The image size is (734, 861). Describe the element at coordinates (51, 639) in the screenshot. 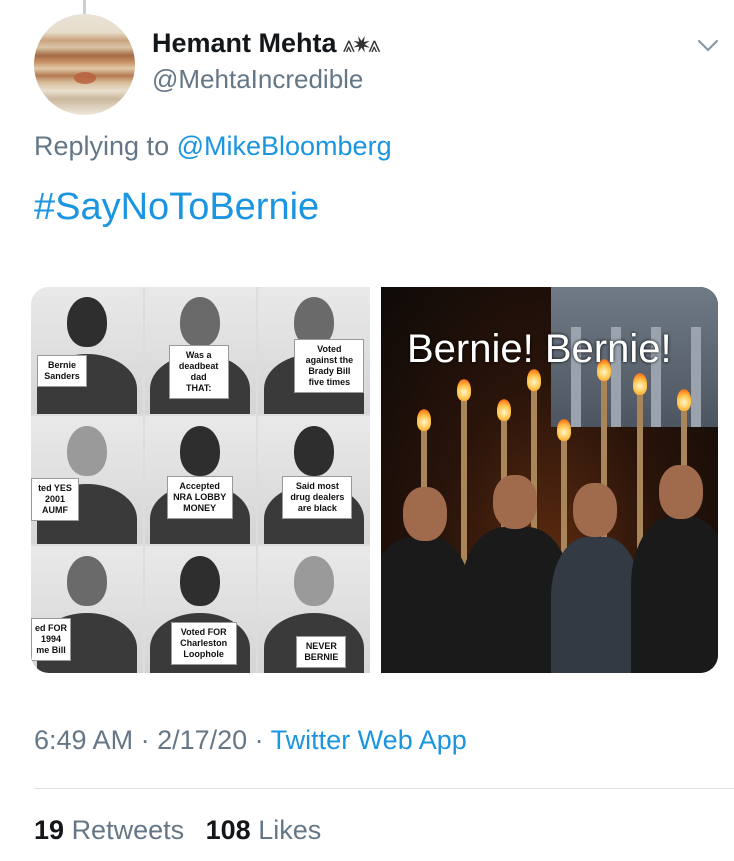

I see `protest-sign: ed FOR 1994 me Bill` at that location.